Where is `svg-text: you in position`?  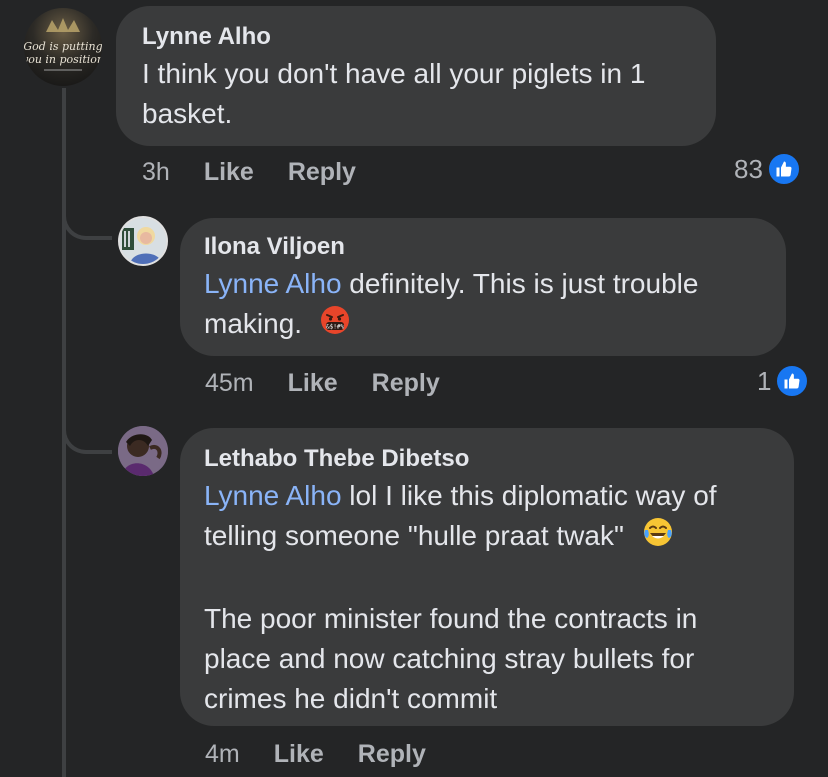 svg-text: you in position is located at coordinates (63, 59).